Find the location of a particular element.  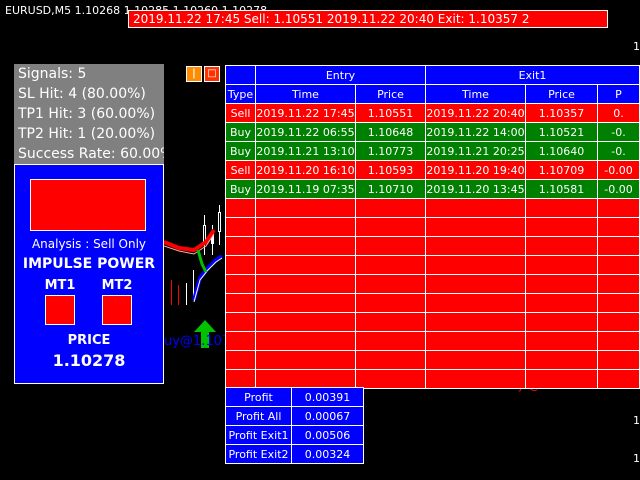

exit-price: 1.10581 is located at coordinates (561, 189).